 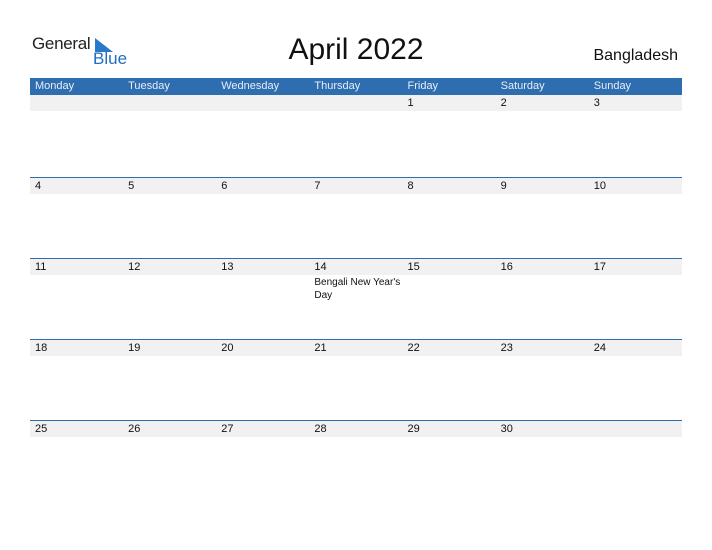 What do you see at coordinates (356, 217) in the screenshot?
I see `week-row: 4 5 6 7 8 9 10` at bounding box center [356, 217].